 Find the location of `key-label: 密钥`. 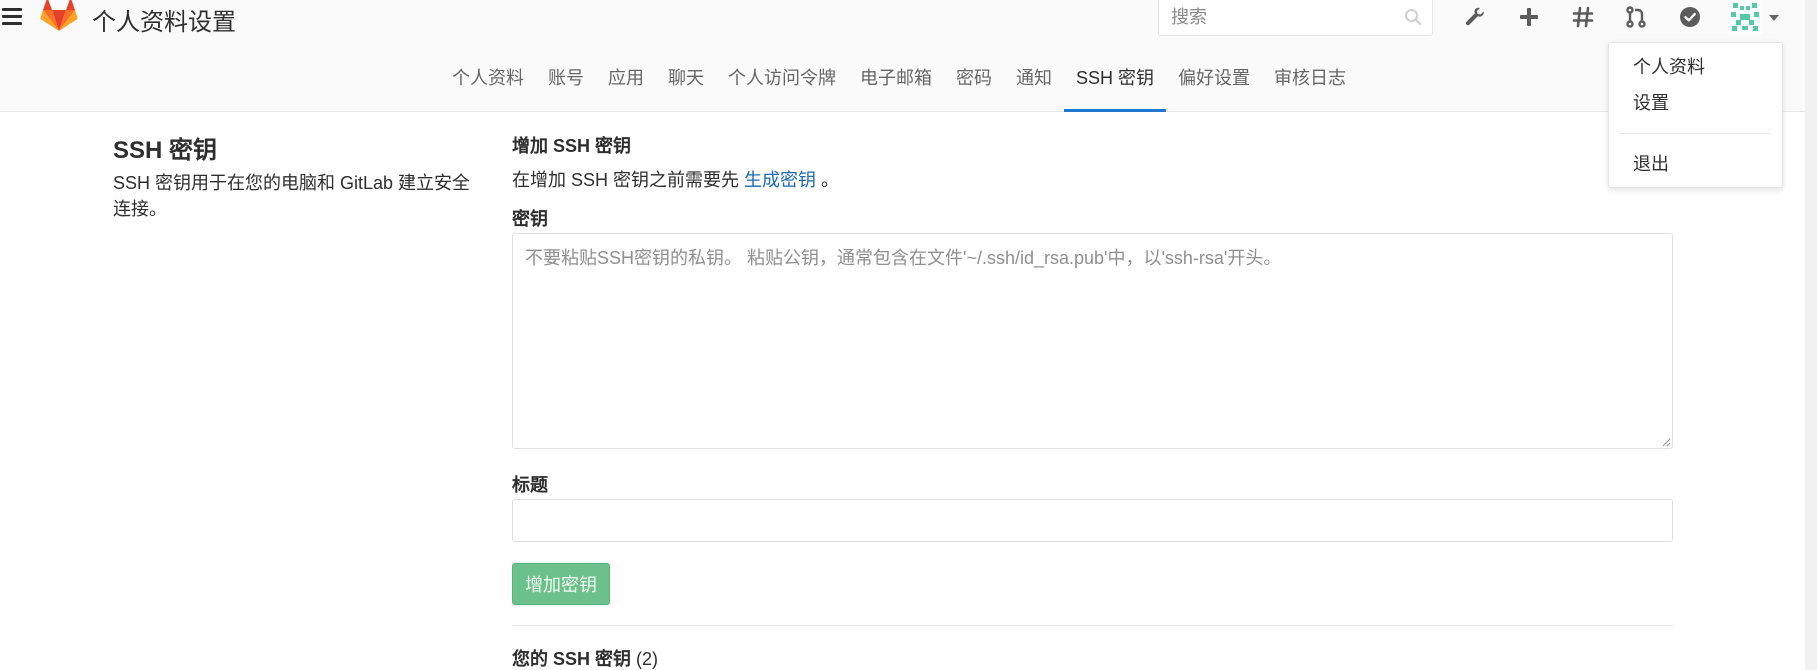

key-label: 密钥 is located at coordinates (530, 219).